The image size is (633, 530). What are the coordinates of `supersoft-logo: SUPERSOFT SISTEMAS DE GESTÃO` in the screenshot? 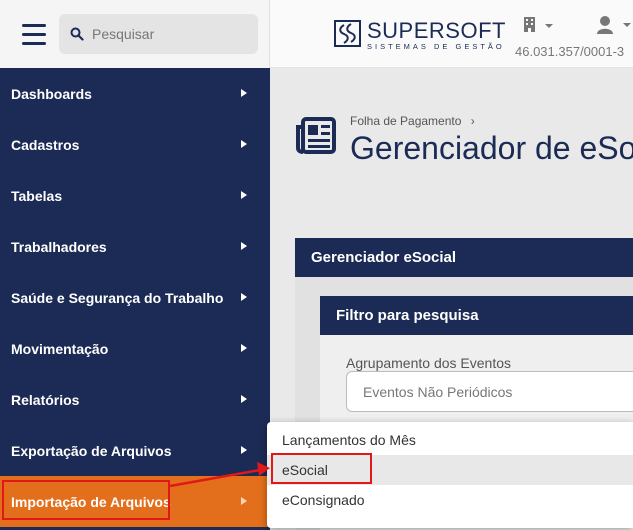 It's located at (420, 36).